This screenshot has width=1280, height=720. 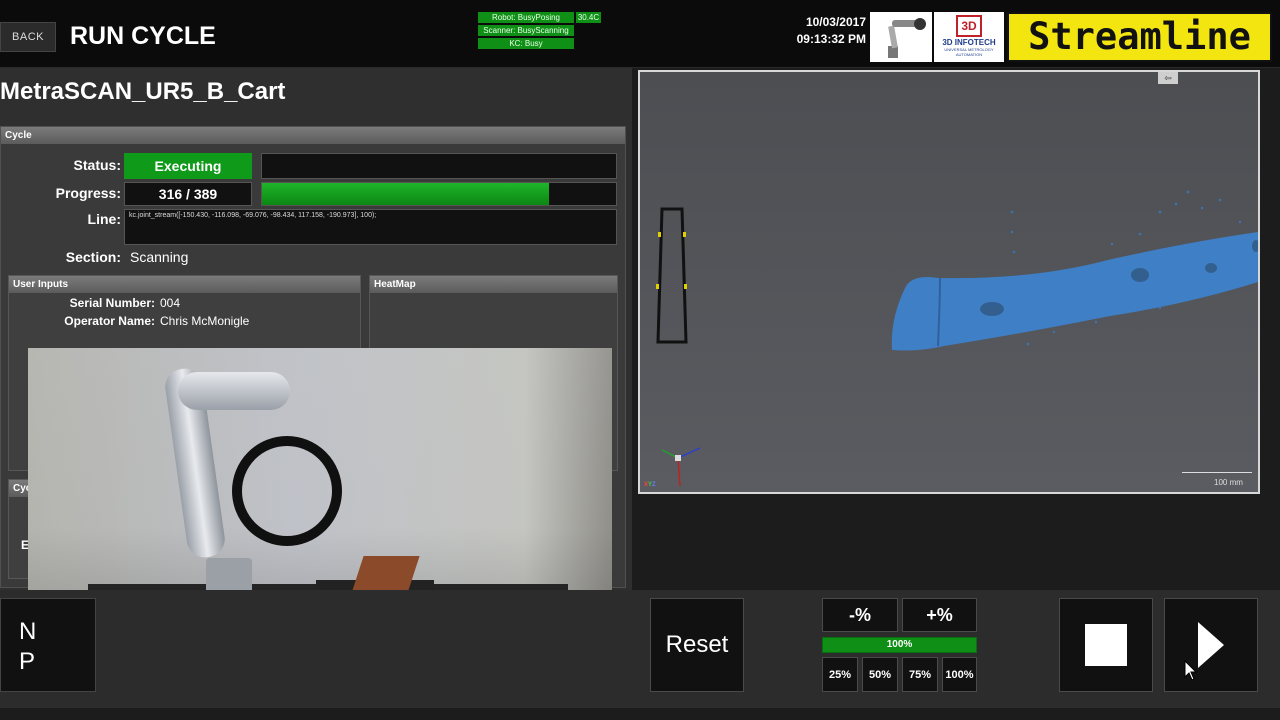 What do you see at coordinates (439, 166) in the screenshot?
I see `status-detail-field` at bounding box center [439, 166].